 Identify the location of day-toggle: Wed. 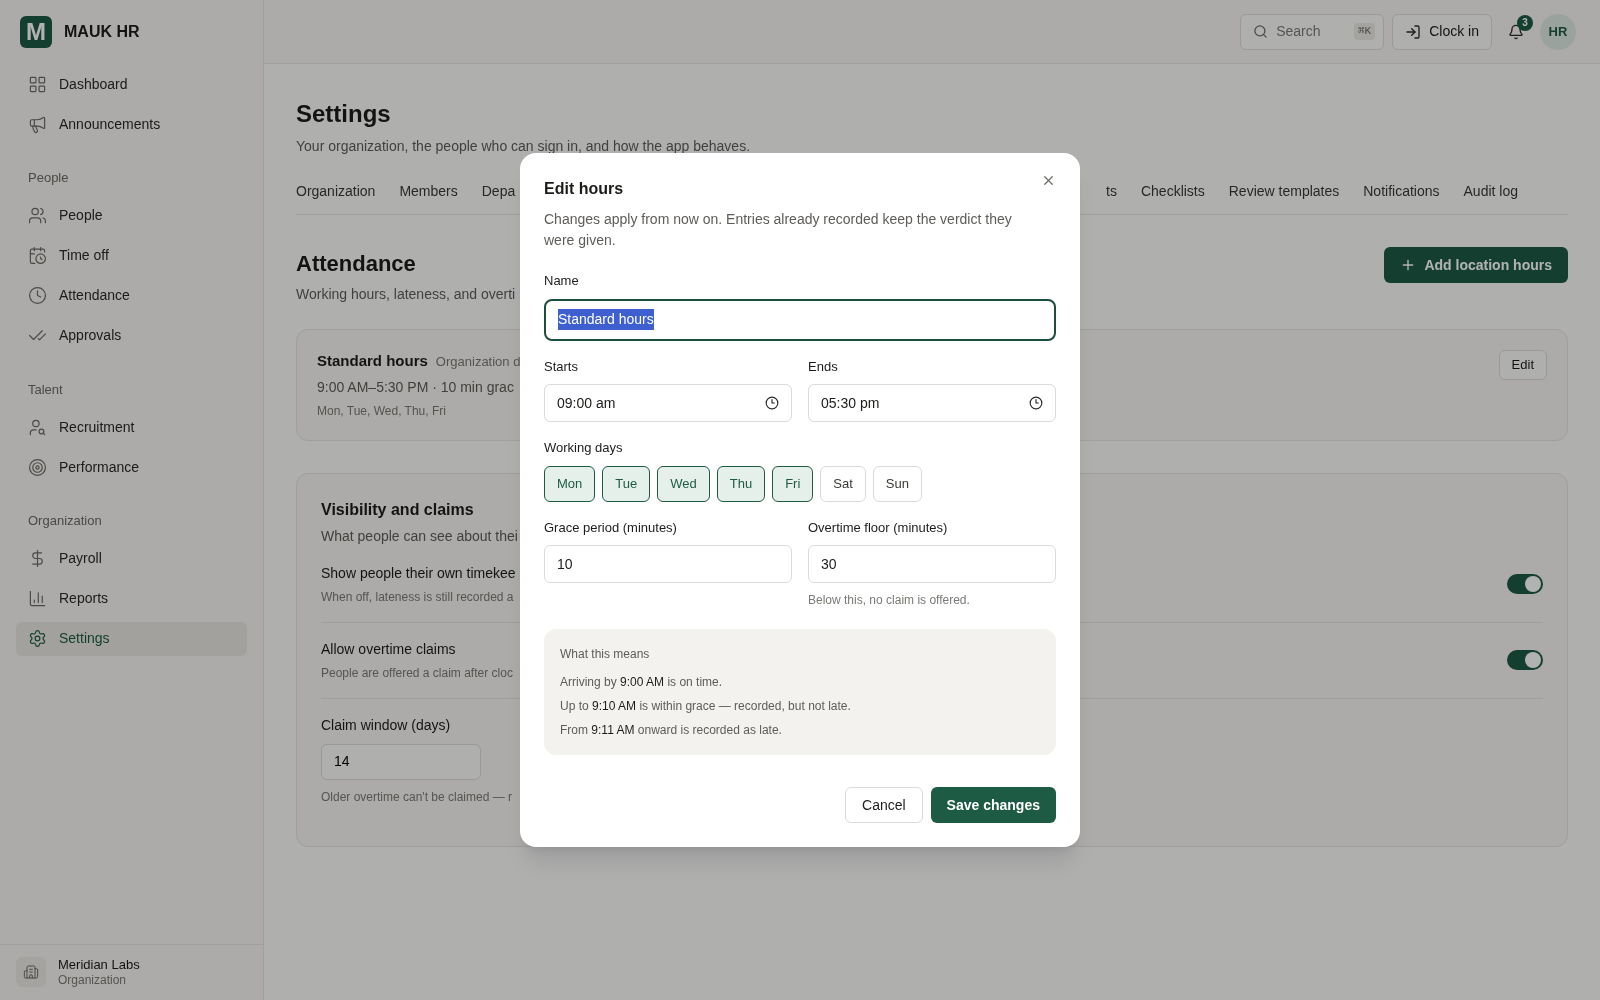
(683, 483).